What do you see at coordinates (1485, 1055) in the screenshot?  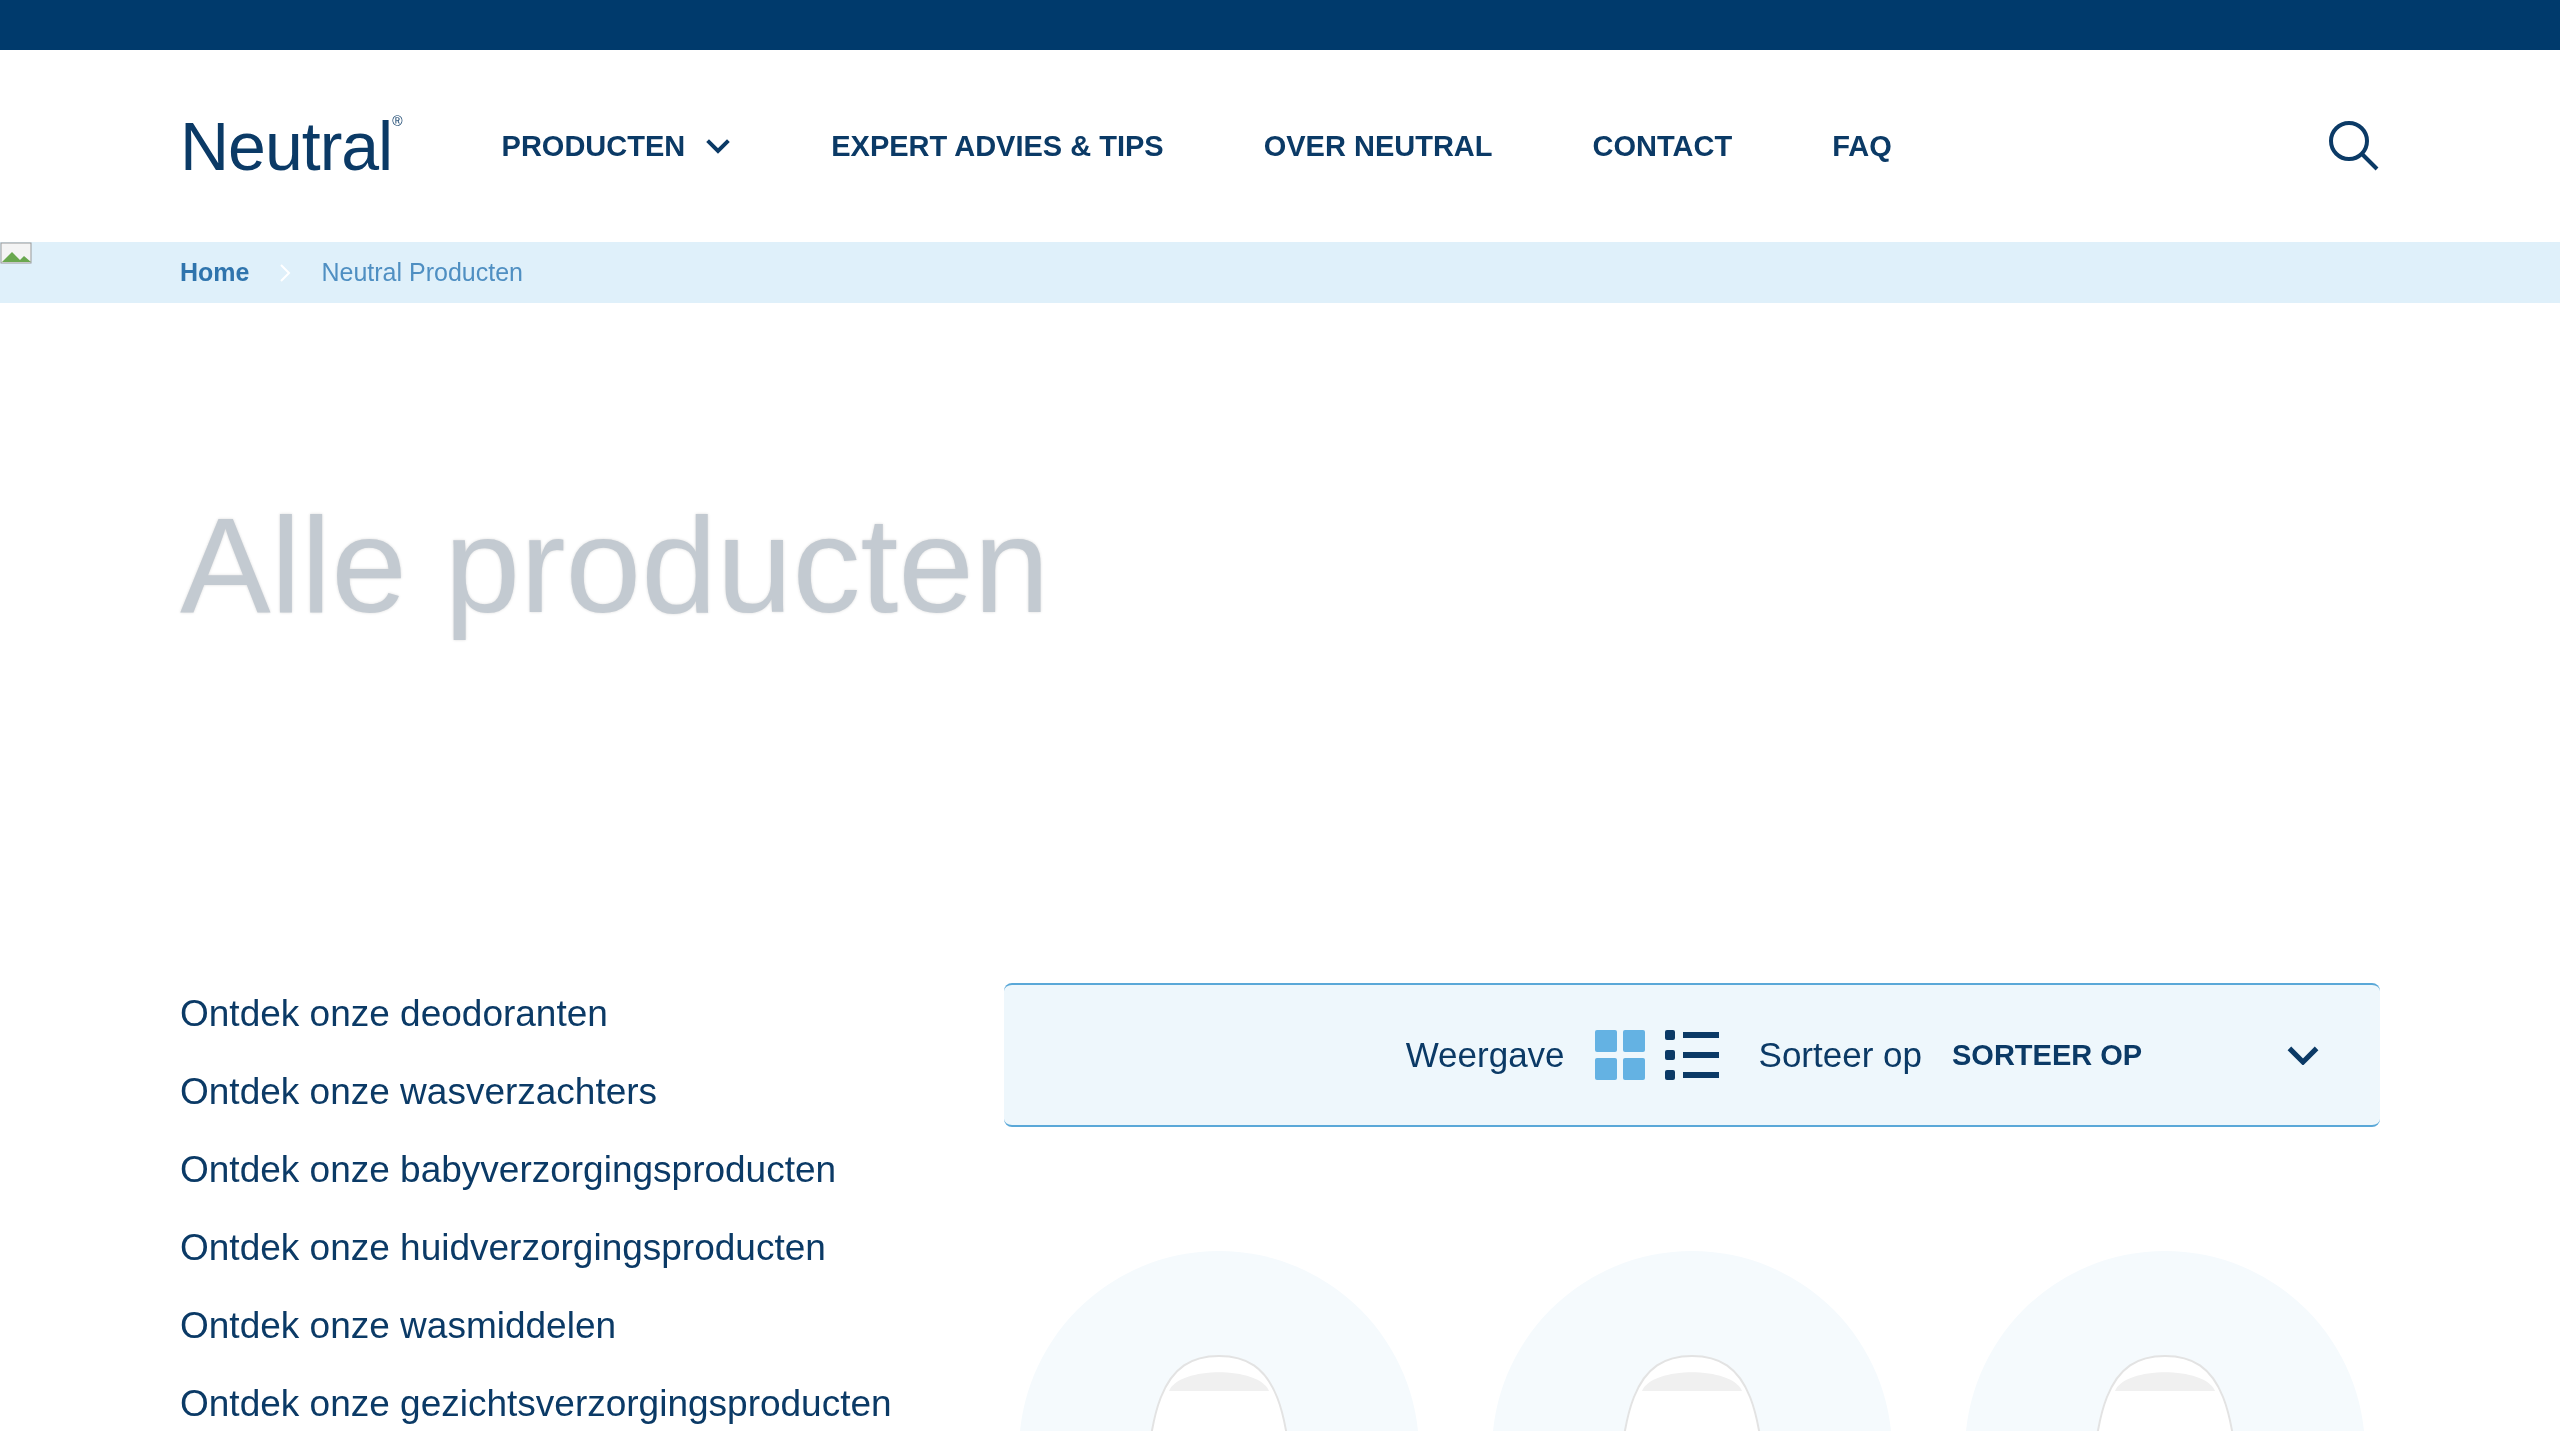 I see `view-label: Weergave` at bounding box center [1485, 1055].